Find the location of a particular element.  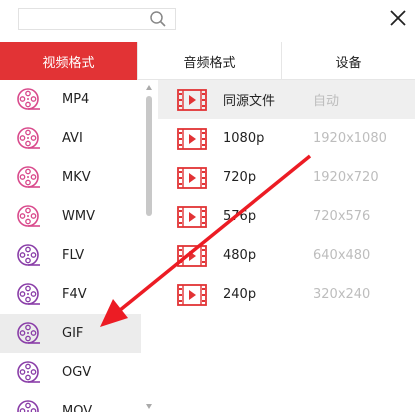

resolution-name: 480p is located at coordinates (240, 255).